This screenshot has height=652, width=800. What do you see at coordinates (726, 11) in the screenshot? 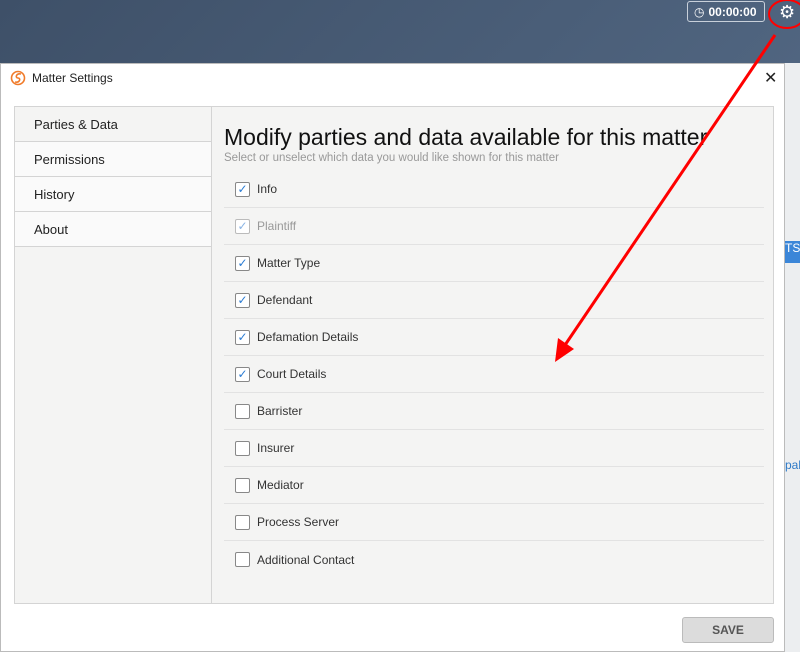
I see `timer-button: ◷ 00:00:00` at bounding box center [726, 11].